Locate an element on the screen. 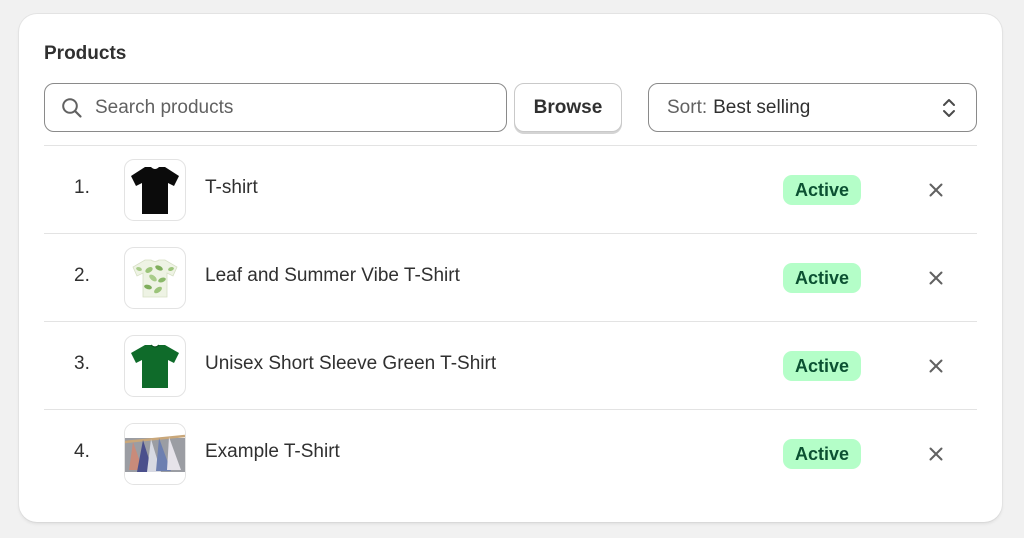 The width and height of the screenshot is (1024, 538). row-index: 1. is located at coordinates (82, 187).